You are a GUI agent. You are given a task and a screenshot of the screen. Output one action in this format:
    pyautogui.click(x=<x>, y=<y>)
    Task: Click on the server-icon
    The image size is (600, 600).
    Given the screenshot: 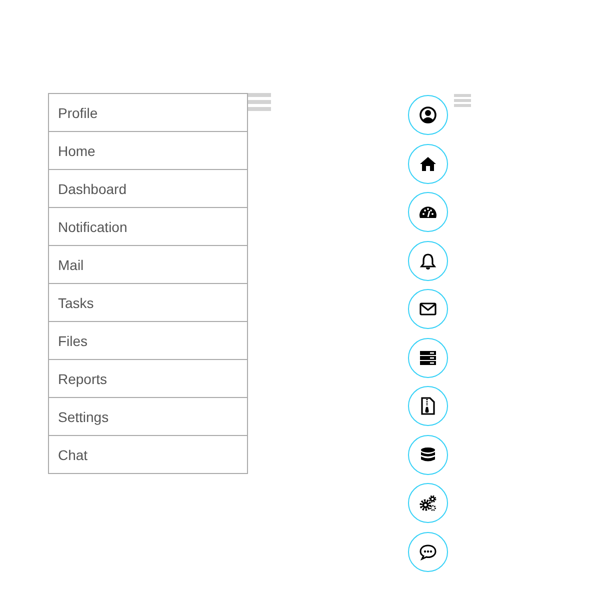 What is the action you would take?
    pyautogui.click(x=428, y=357)
    